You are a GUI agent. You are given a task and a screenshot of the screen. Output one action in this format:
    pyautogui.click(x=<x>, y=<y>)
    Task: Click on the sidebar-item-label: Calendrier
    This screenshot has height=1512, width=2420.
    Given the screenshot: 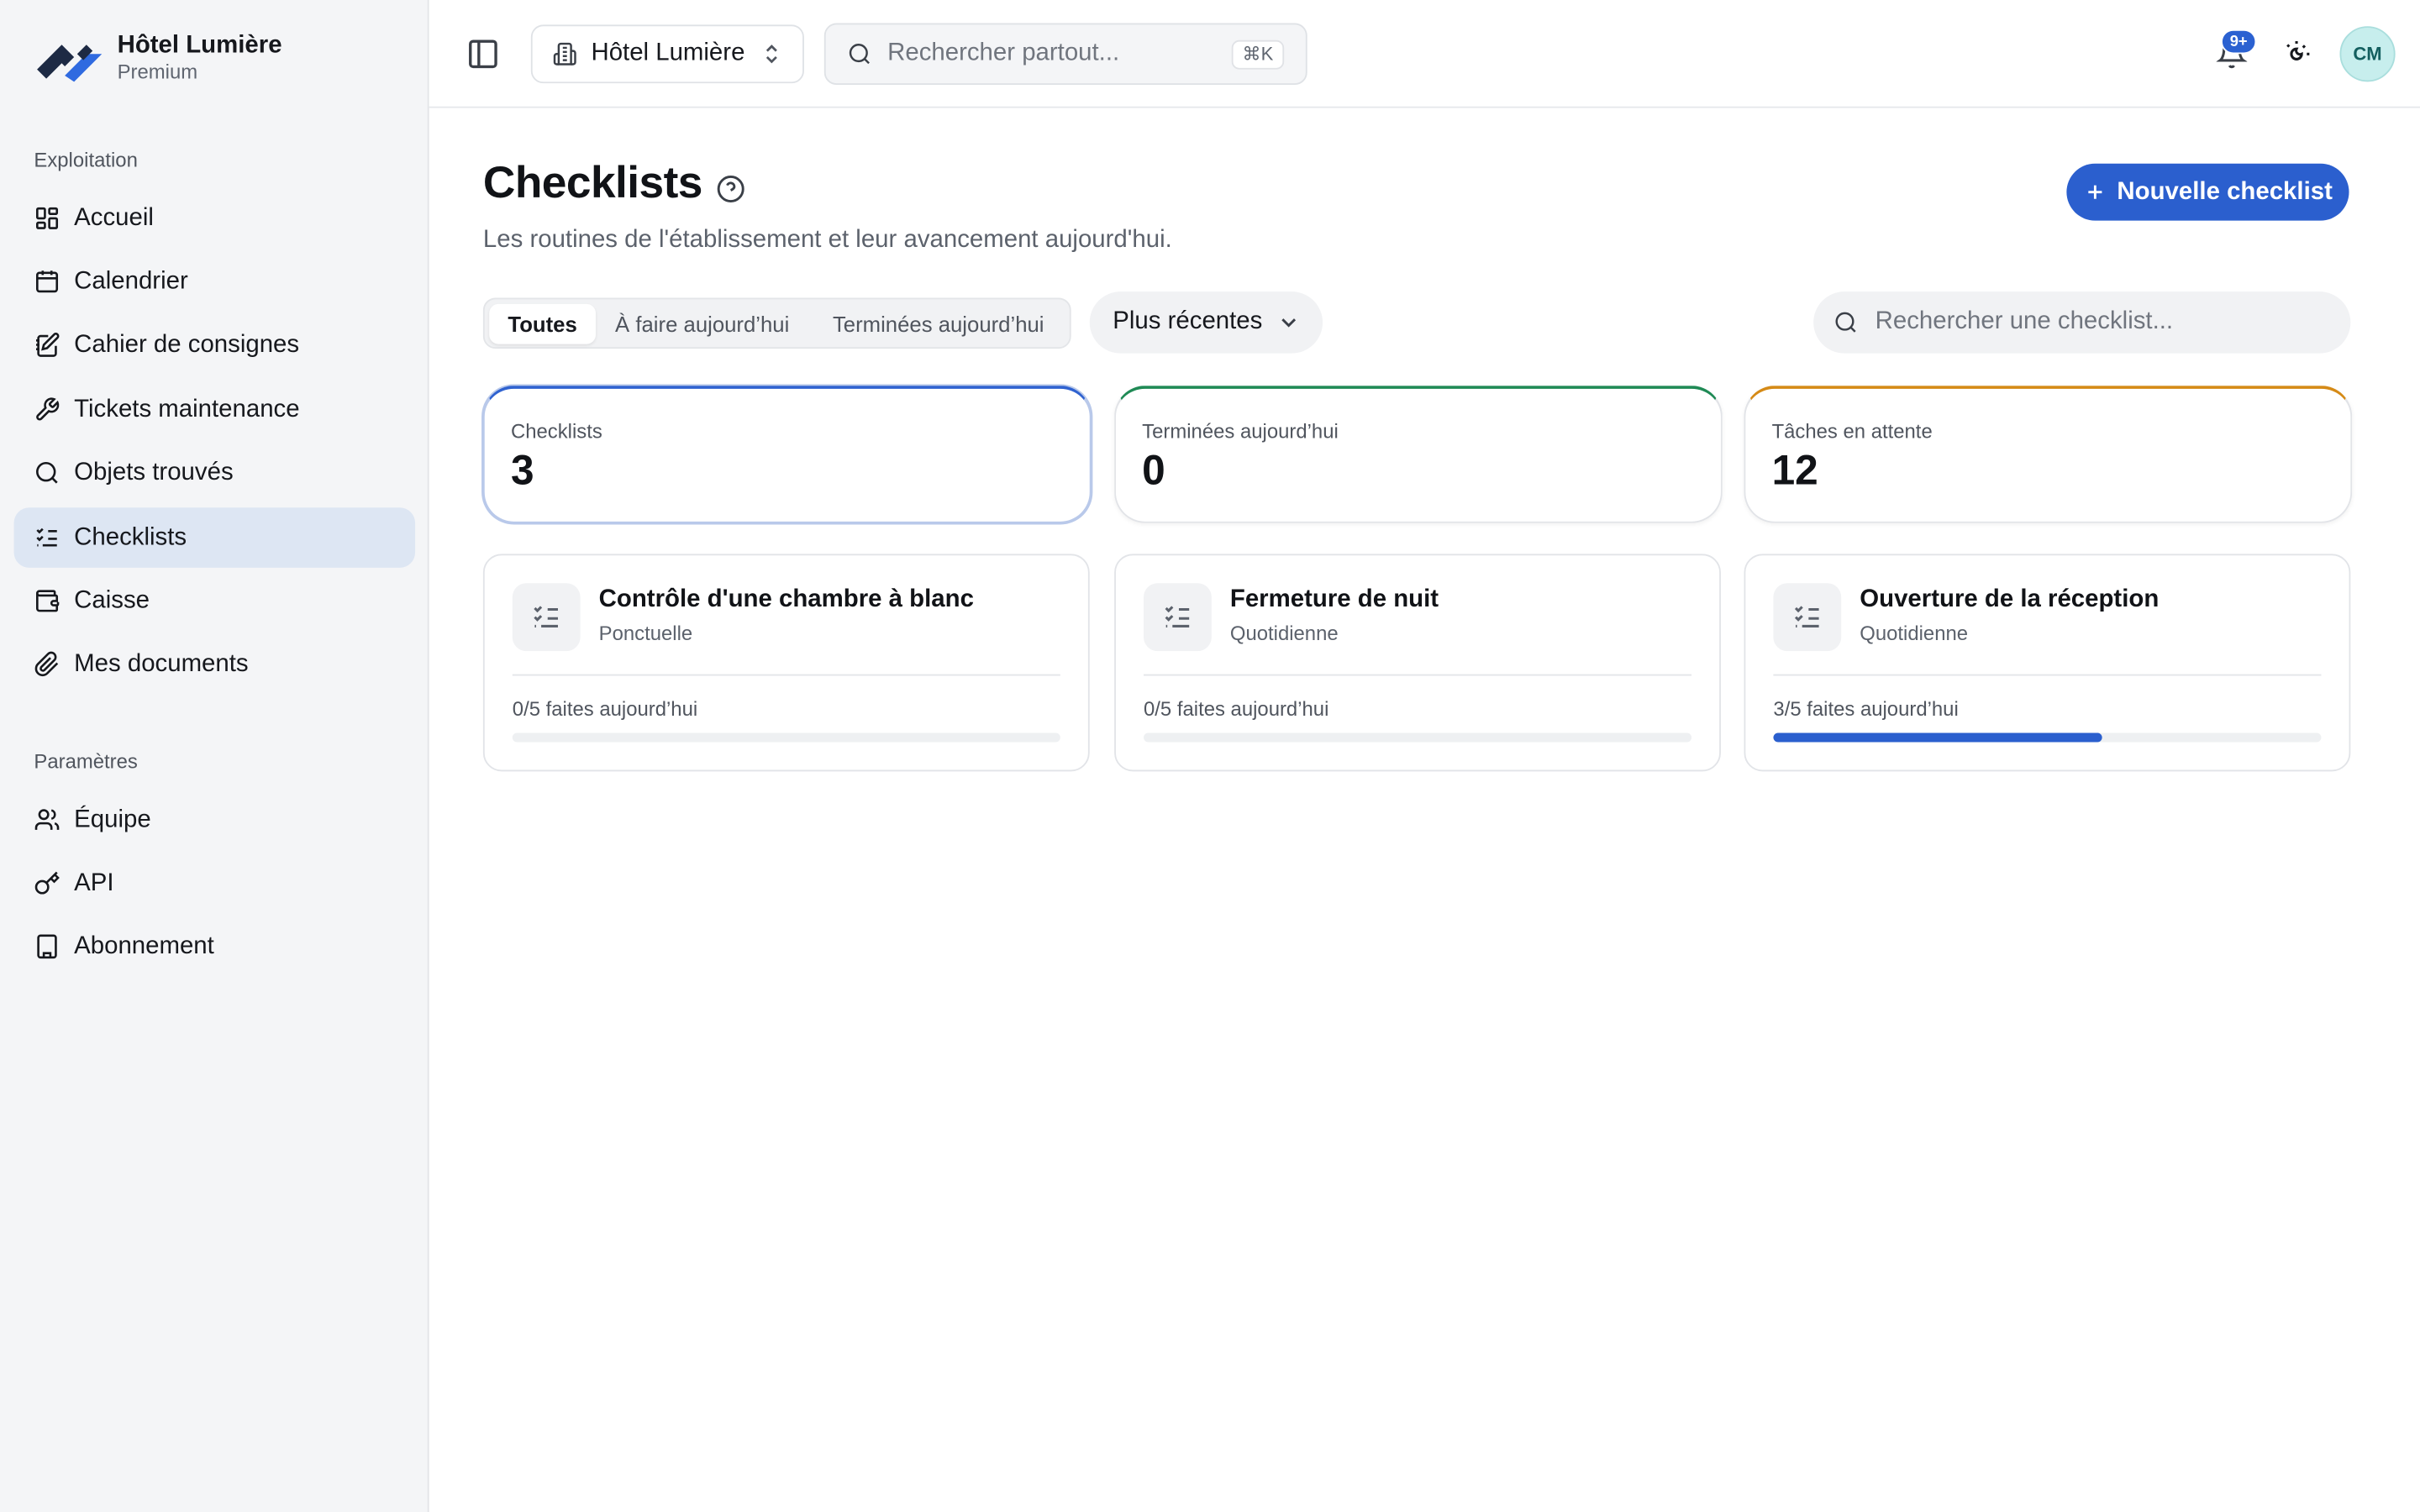 What is the action you would take?
    pyautogui.click(x=131, y=280)
    